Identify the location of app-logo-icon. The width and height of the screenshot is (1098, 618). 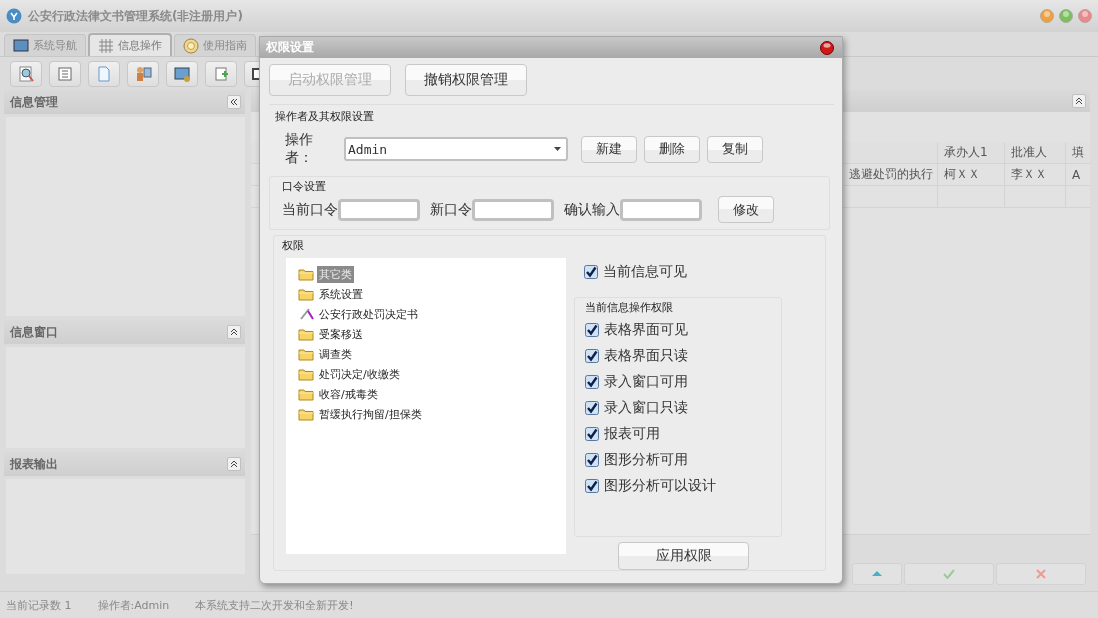
(14, 16).